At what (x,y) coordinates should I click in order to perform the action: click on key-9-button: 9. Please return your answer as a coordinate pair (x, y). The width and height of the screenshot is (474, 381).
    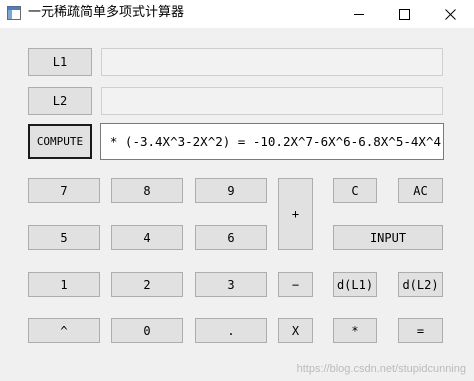
    Looking at the image, I should click on (231, 190).